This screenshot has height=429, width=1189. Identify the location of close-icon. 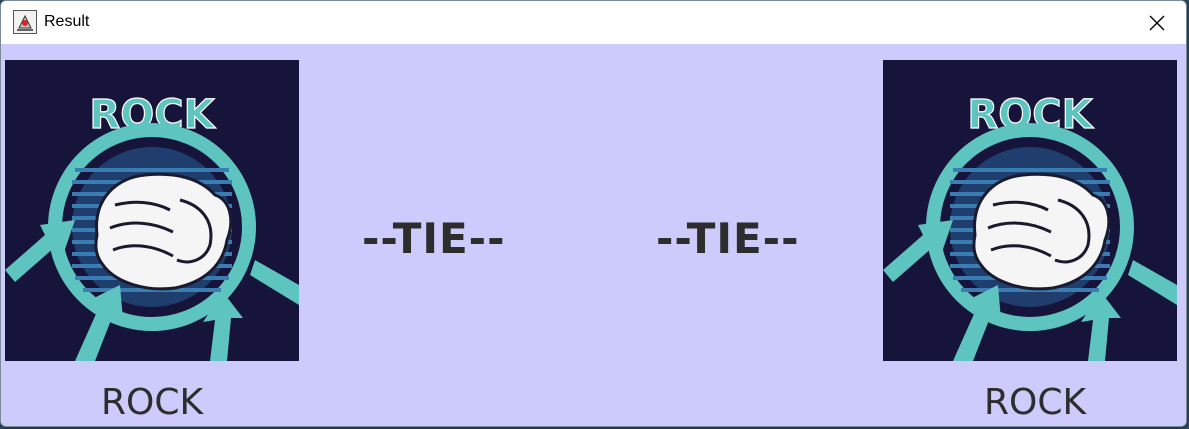
(1157, 22).